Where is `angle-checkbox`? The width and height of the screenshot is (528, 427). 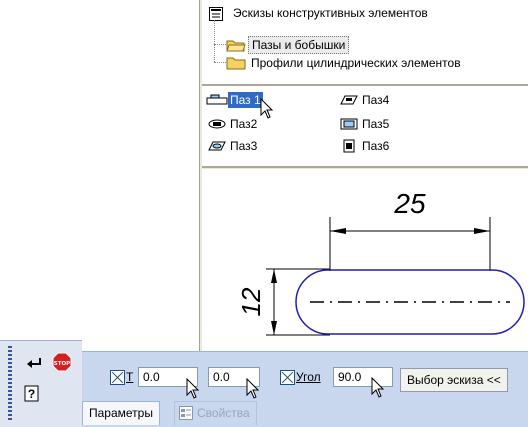 angle-checkbox is located at coordinates (287, 377).